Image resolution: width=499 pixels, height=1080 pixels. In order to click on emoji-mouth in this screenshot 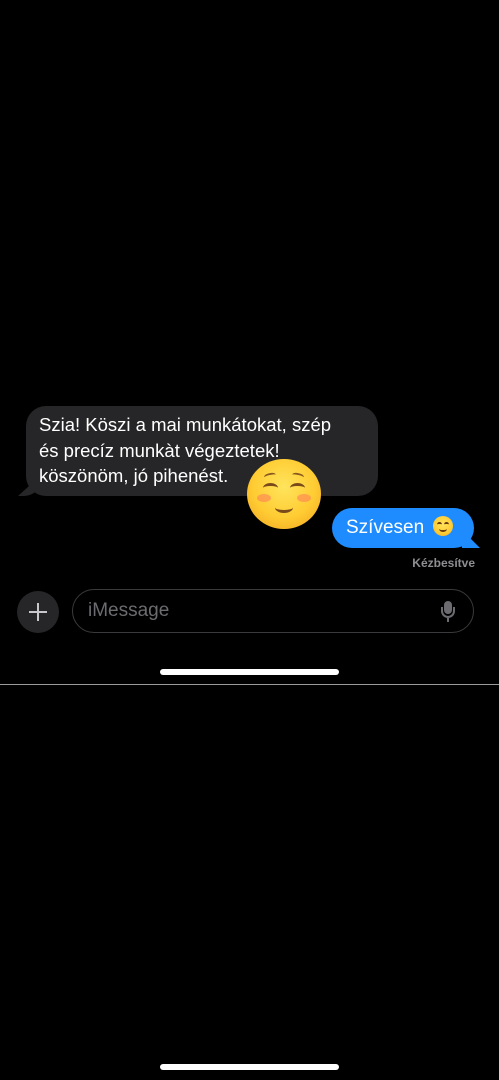, I will do `click(284, 507)`.